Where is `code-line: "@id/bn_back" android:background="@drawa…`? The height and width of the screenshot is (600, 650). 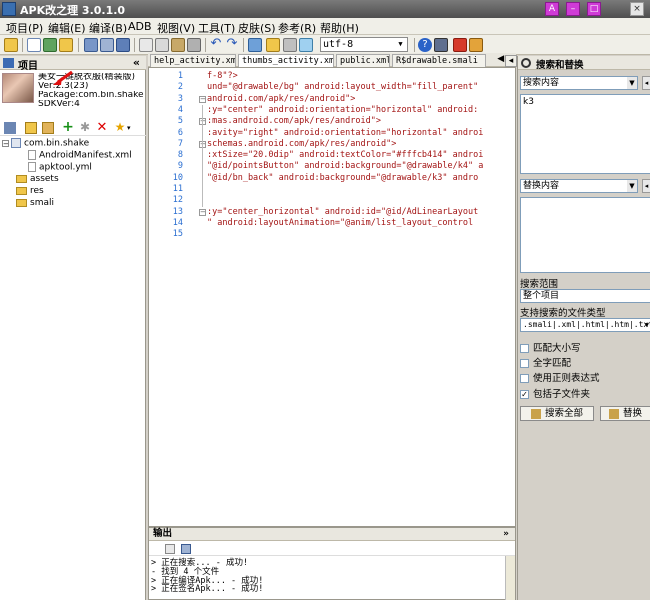 code-line: "@id/bn_back" android:background="@drawa… is located at coordinates (361, 178).